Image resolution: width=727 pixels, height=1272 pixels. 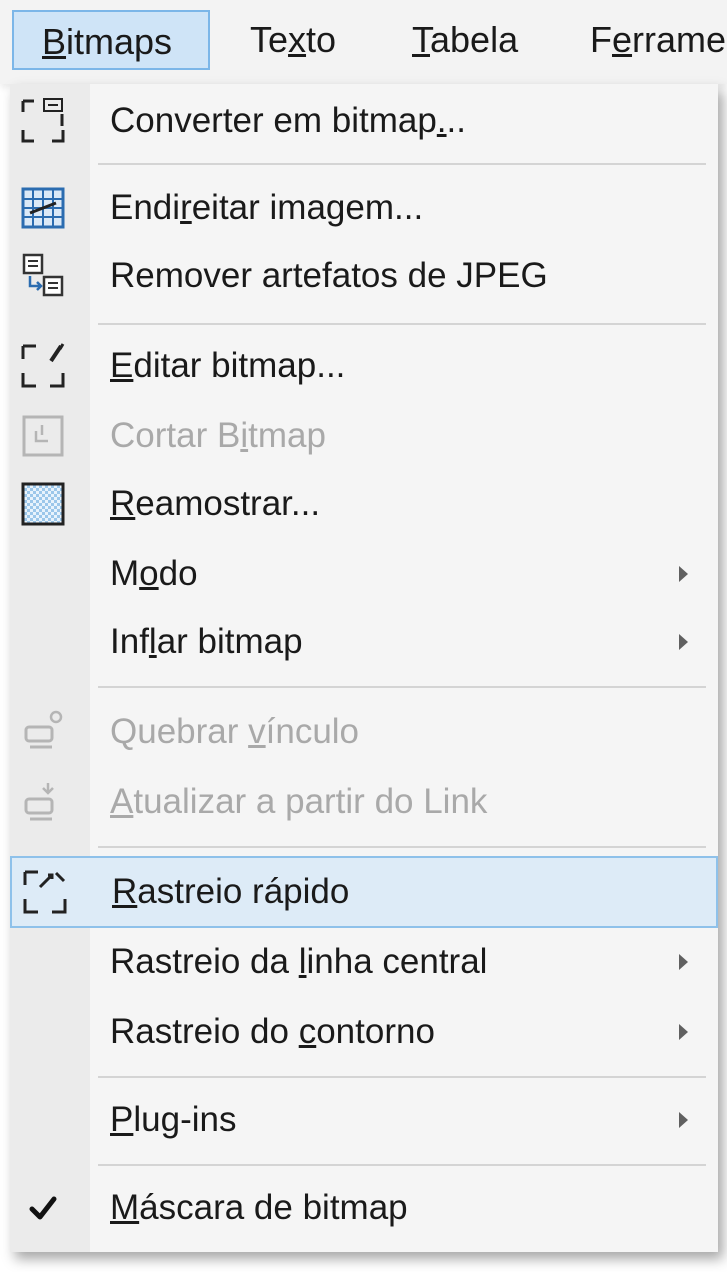 What do you see at coordinates (43, 276) in the screenshot?
I see `remove-jpeg-artifacts-icon` at bounding box center [43, 276].